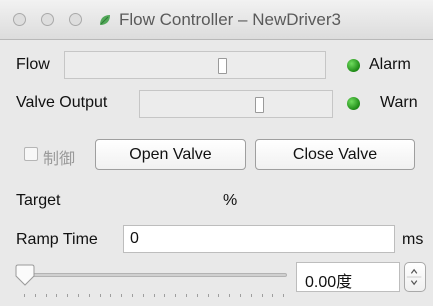 This screenshot has width=433, height=306. What do you see at coordinates (105, 20) in the screenshot?
I see `leaf-icon` at bounding box center [105, 20].